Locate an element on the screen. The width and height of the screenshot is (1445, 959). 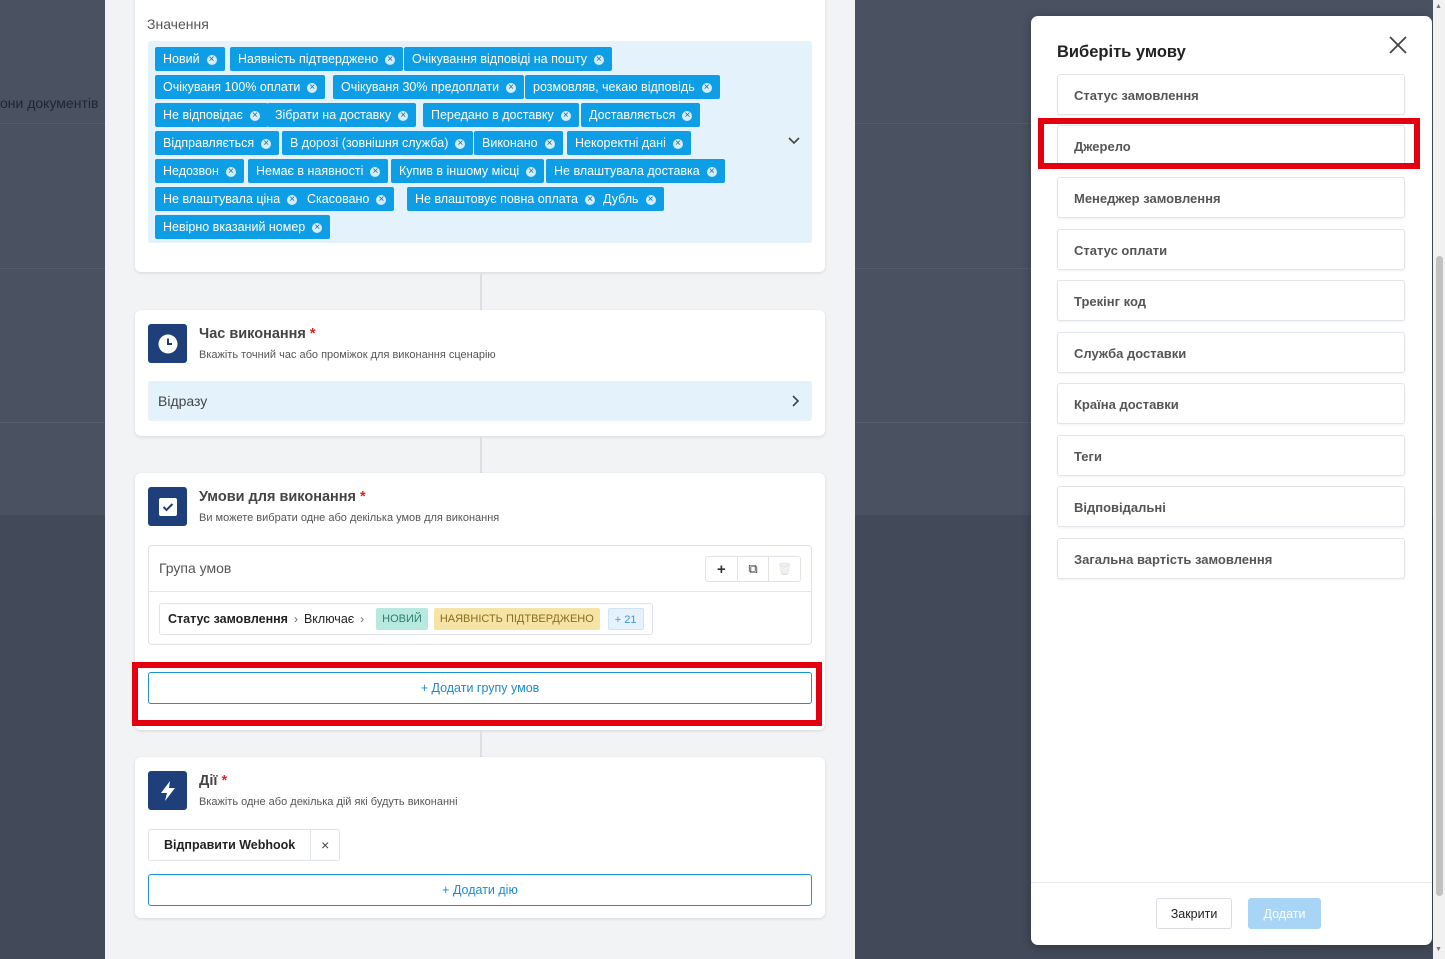
condition-option: Трекінг код is located at coordinates (1231, 300).